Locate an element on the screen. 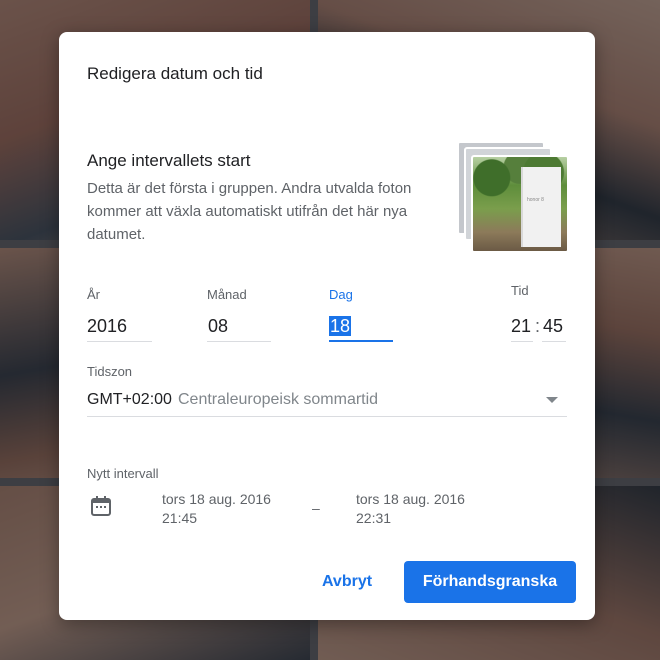 Image resolution: width=660 pixels, height=660 pixels. interval-start-date: tors 18 aug. 2016 is located at coordinates (216, 499).